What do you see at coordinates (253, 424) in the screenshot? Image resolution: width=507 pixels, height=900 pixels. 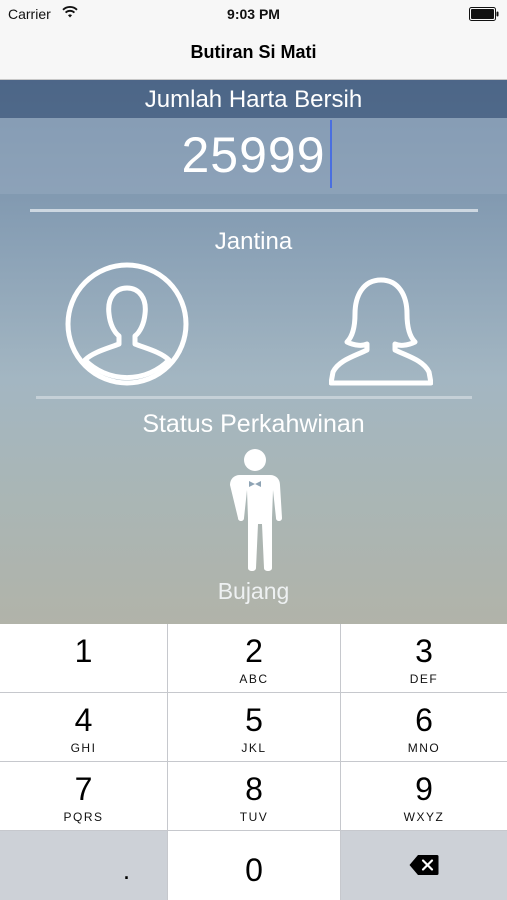 I see `marital-status-label: Status Perkahwinan` at bounding box center [253, 424].